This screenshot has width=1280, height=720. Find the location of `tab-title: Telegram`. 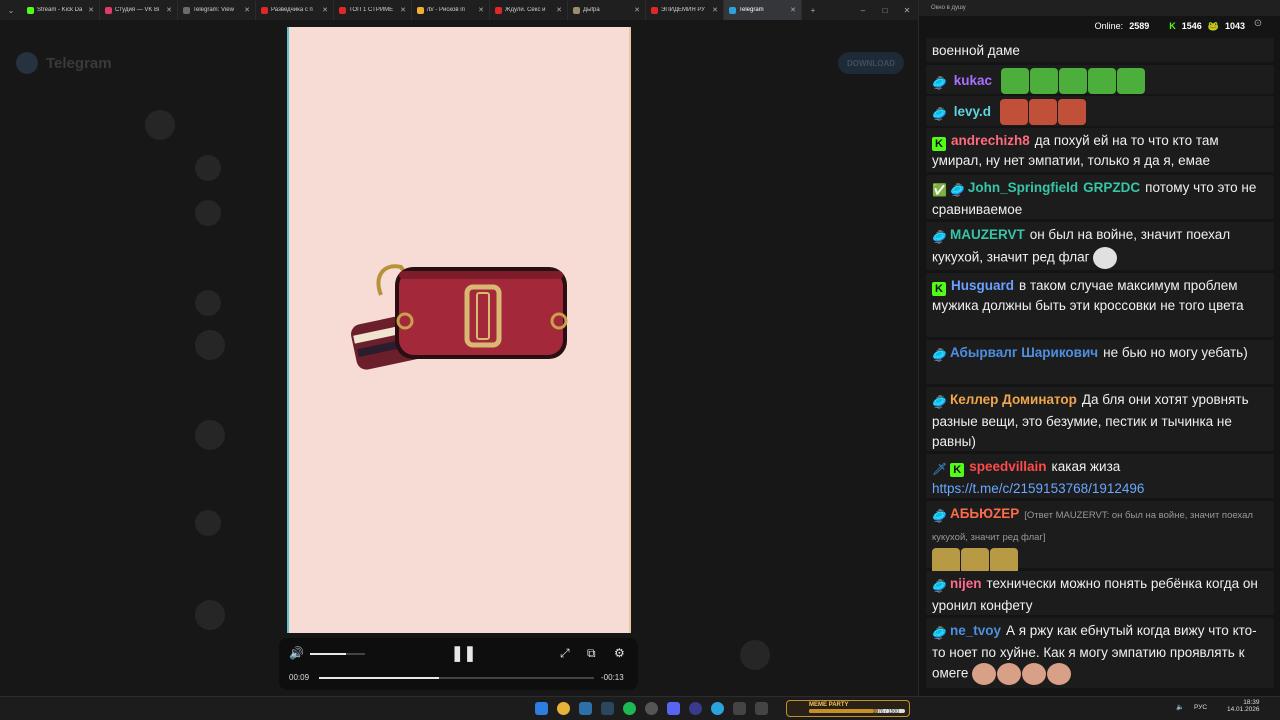

tab-title: Telegram is located at coordinates (751, 10).